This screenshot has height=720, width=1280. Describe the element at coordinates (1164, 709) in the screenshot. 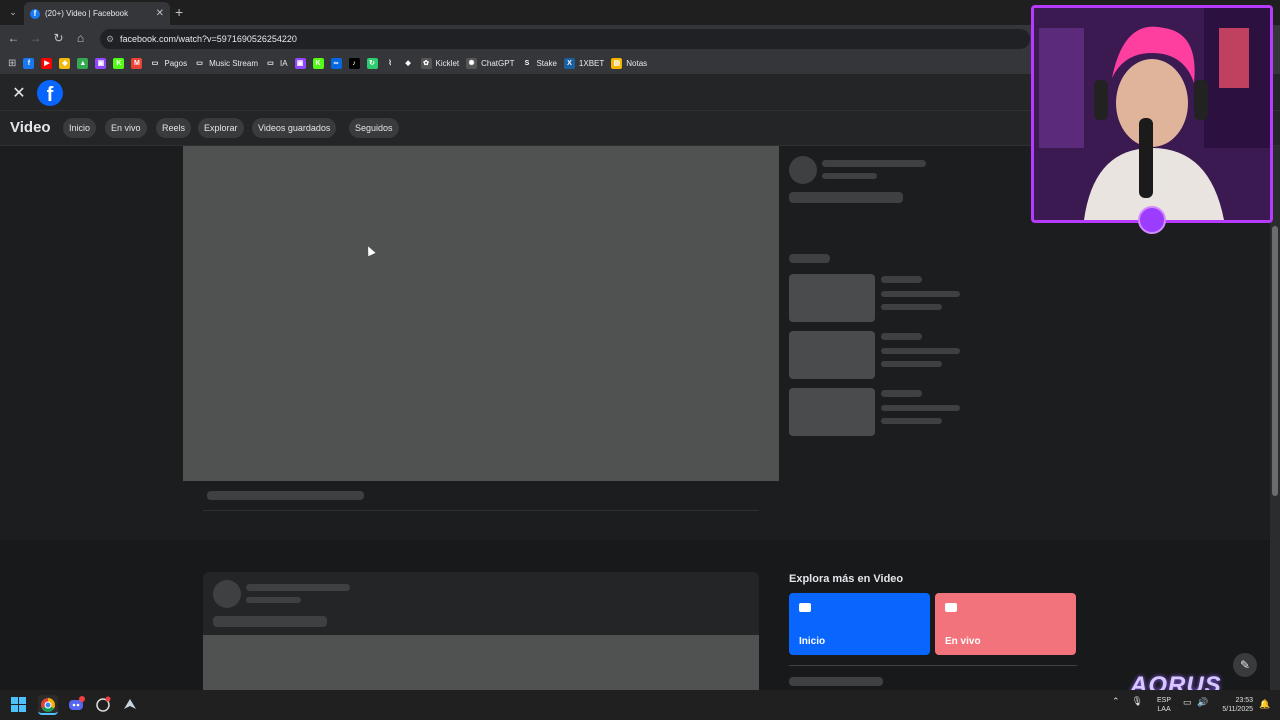

I see `keyboard-layout: LAA` at that location.